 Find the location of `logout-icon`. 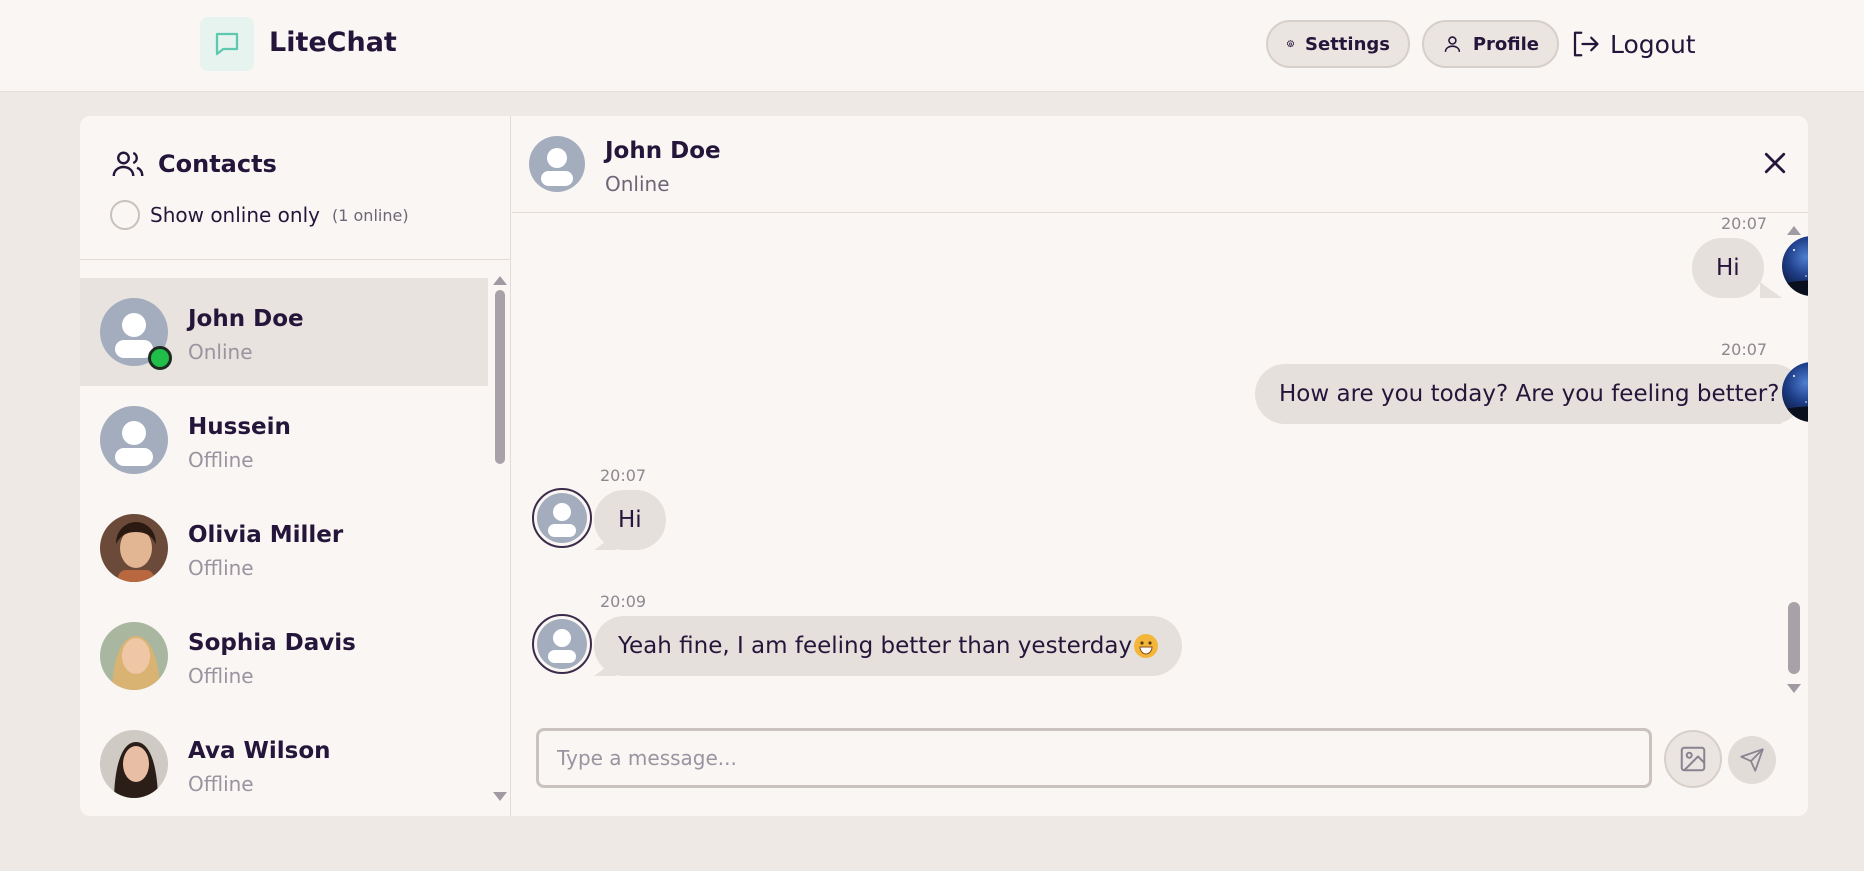

logout-icon is located at coordinates (1586, 44).